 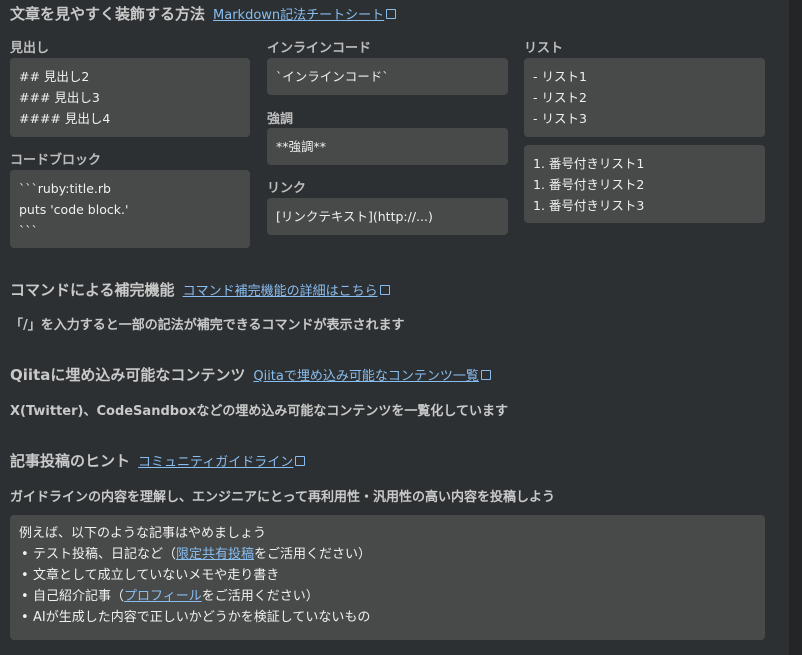 What do you see at coordinates (54, 76) in the screenshot?
I see `line: ## 見出し2` at bounding box center [54, 76].